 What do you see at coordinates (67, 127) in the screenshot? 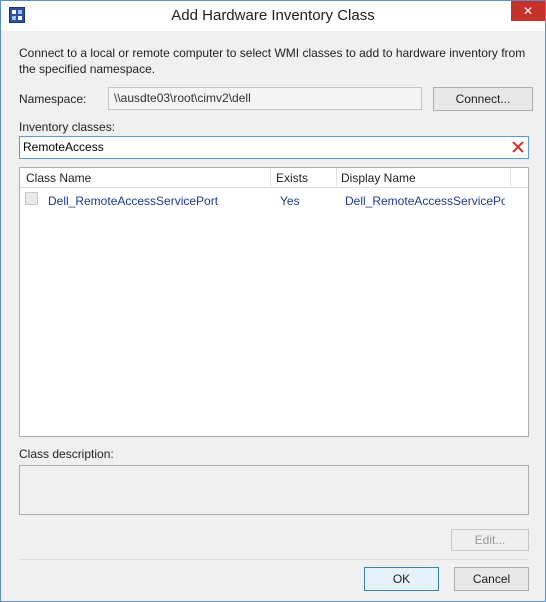
I see `inventory-classes-label: Inventory classes:` at bounding box center [67, 127].